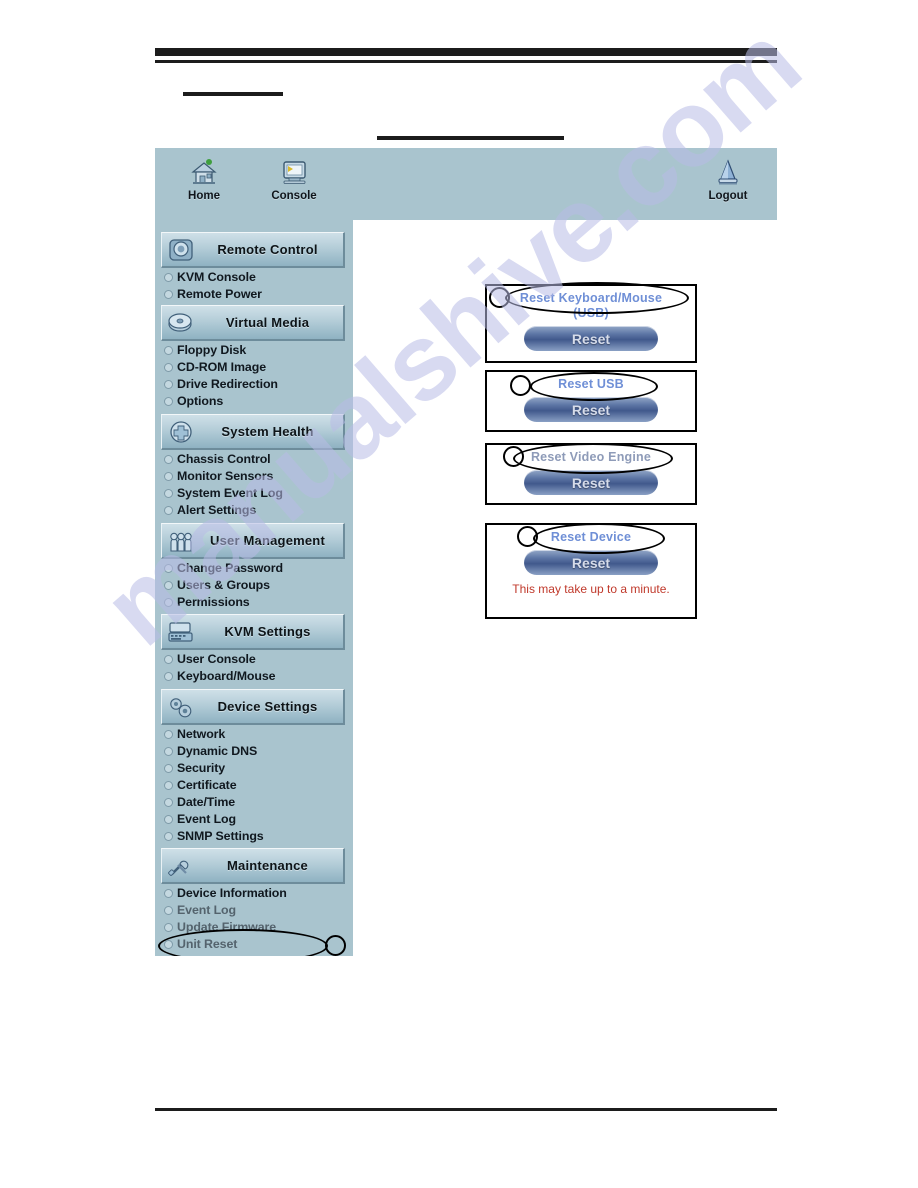  What do you see at coordinates (213, 601) in the screenshot?
I see `sidebar-item-label: Permissions` at bounding box center [213, 601].